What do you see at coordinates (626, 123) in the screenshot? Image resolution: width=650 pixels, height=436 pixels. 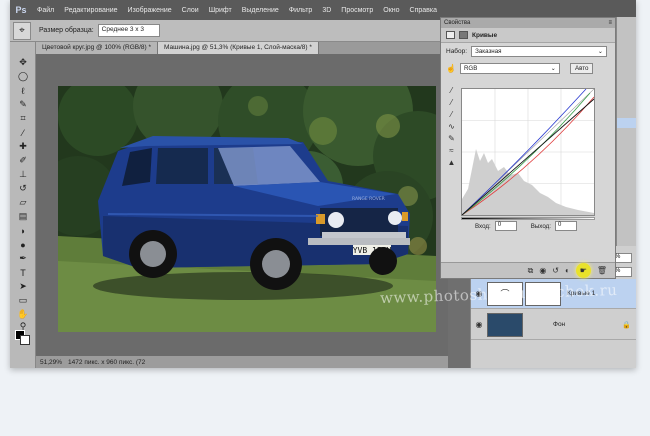 I see `right-panel-selection` at bounding box center [626, 123].